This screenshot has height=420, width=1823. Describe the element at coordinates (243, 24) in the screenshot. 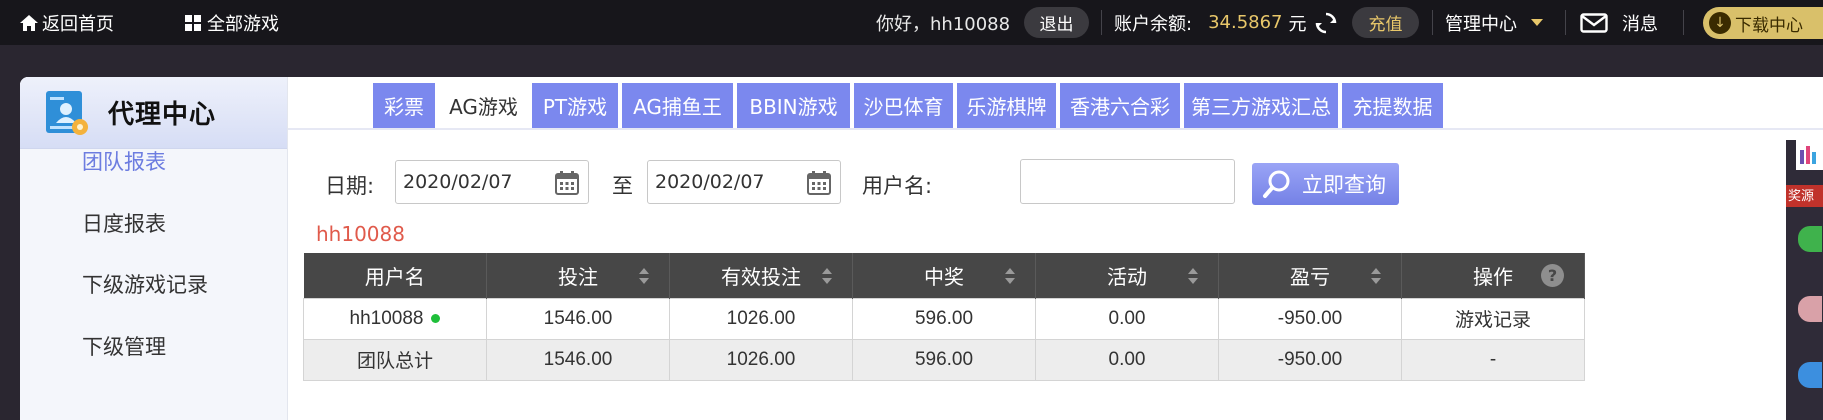

I see `all-games-label: 全部游戏` at that location.